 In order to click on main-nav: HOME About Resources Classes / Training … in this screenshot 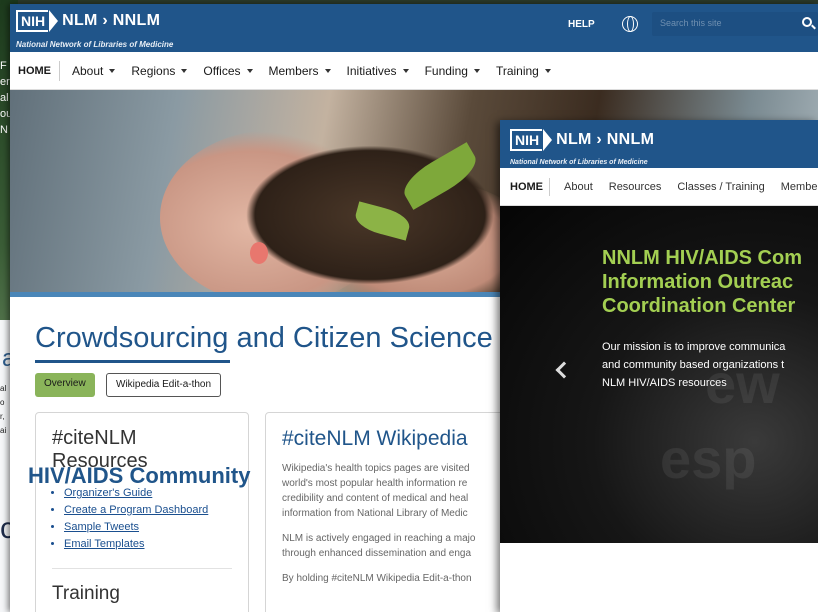, I will do `click(659, 187)`.